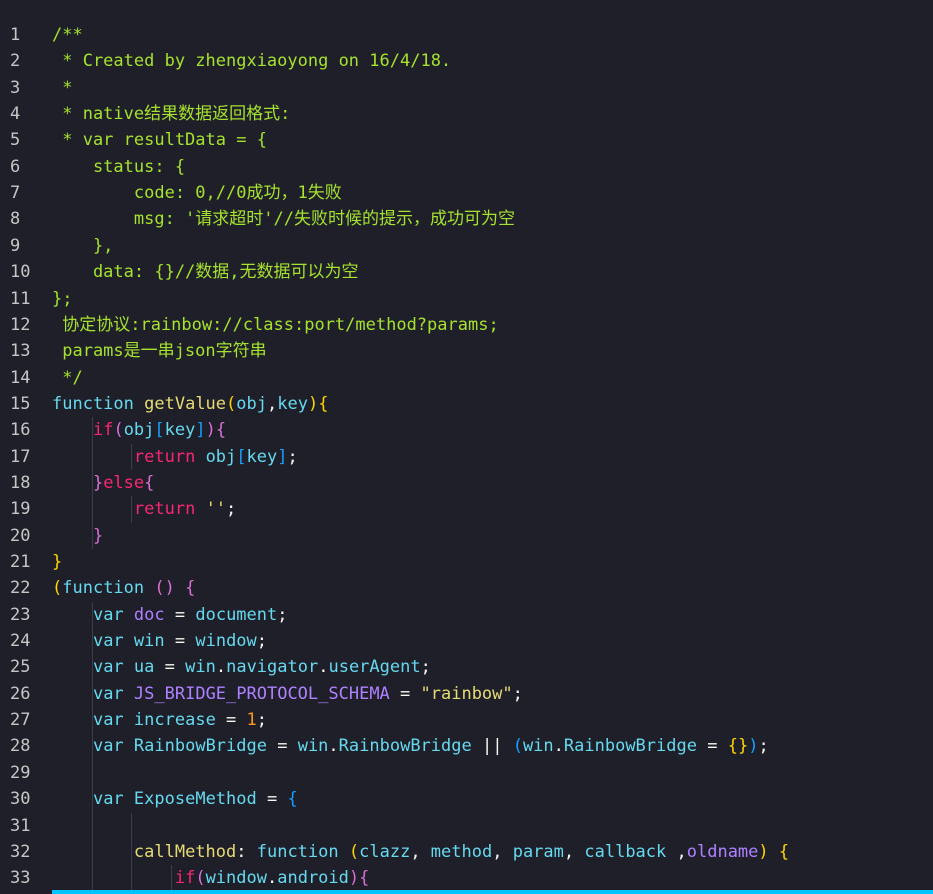  I want to click on code-token: },, so click(83, 245).